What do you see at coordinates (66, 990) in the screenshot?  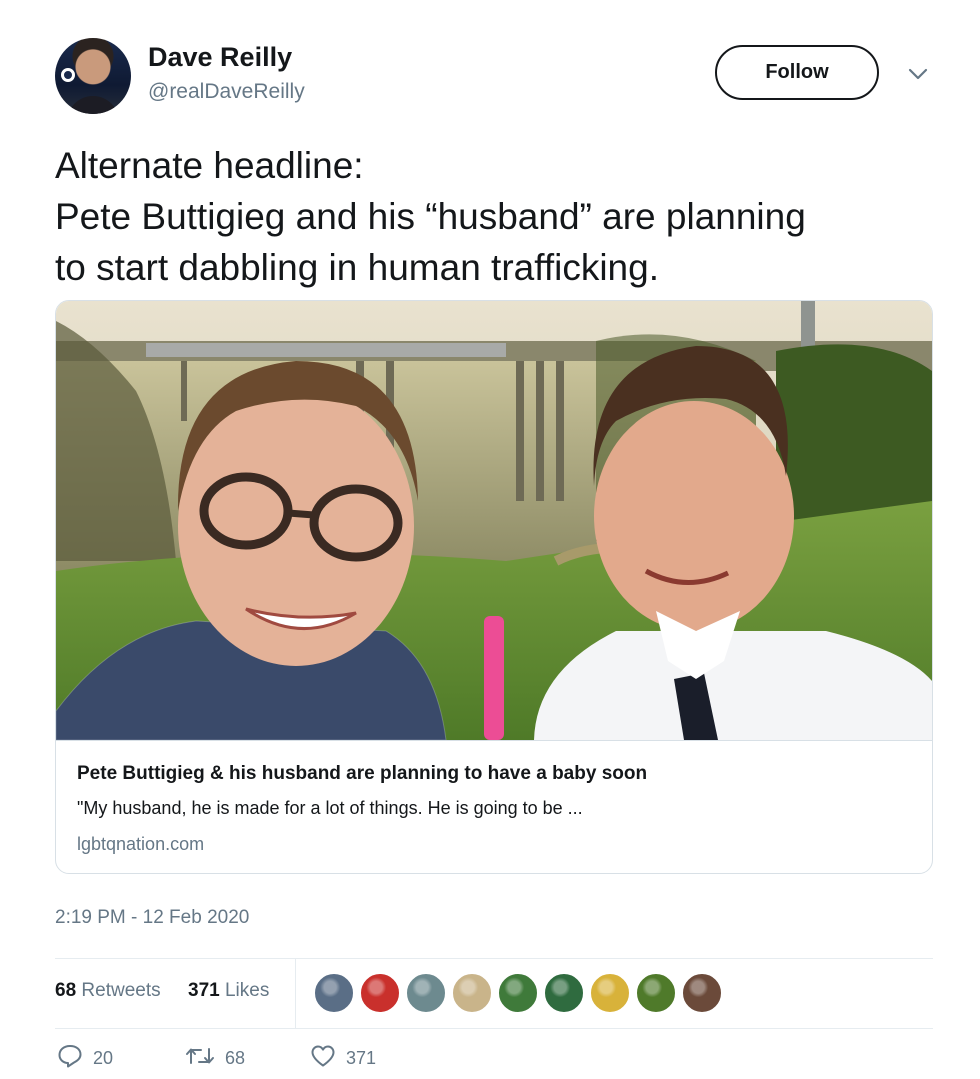 I see `retweets-count: 68` at bounding box center [66, 990].